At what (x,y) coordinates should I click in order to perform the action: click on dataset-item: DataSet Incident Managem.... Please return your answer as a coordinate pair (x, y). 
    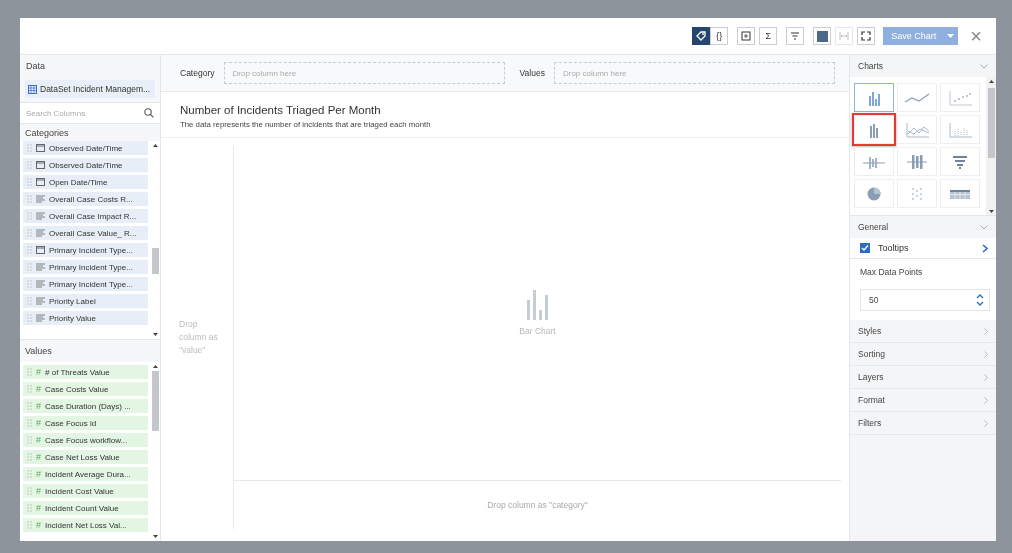
    Looking at the image, I should click on (90, 89).